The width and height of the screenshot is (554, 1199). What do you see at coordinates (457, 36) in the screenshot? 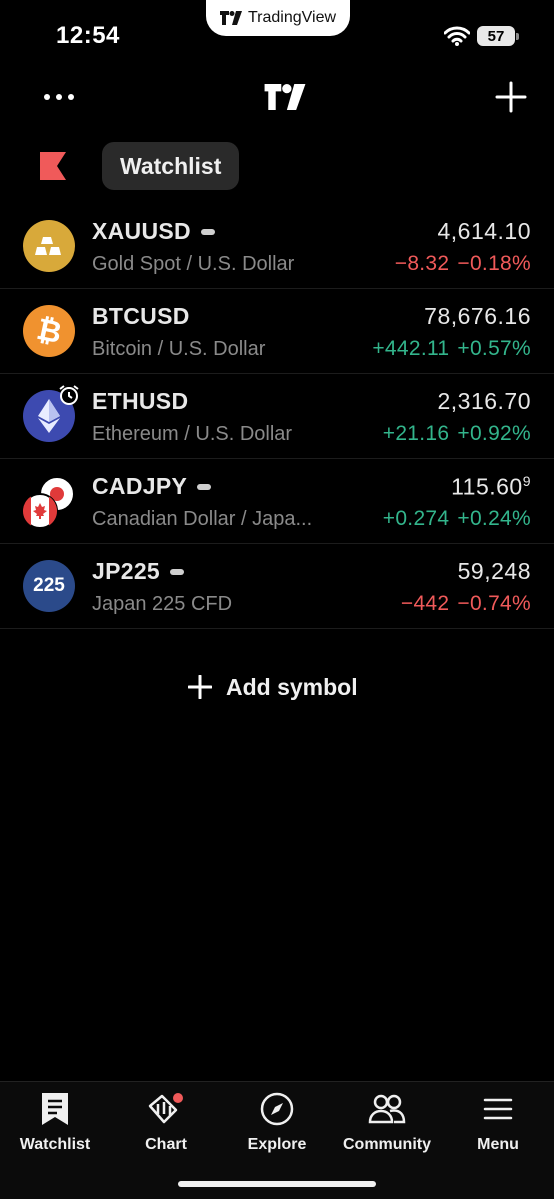
I see `wifi-icon` at bounding box center [457, 36].